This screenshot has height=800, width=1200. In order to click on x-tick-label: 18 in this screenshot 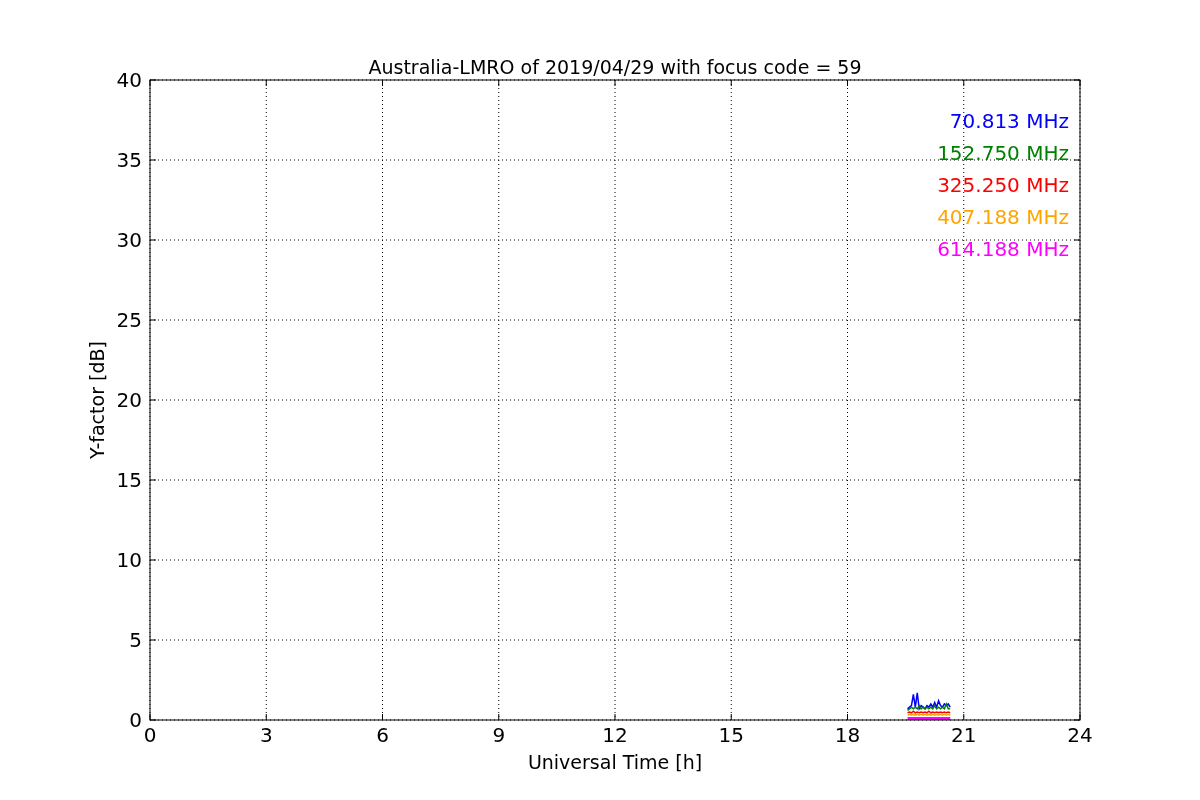, I will do `click(847, 735)`.